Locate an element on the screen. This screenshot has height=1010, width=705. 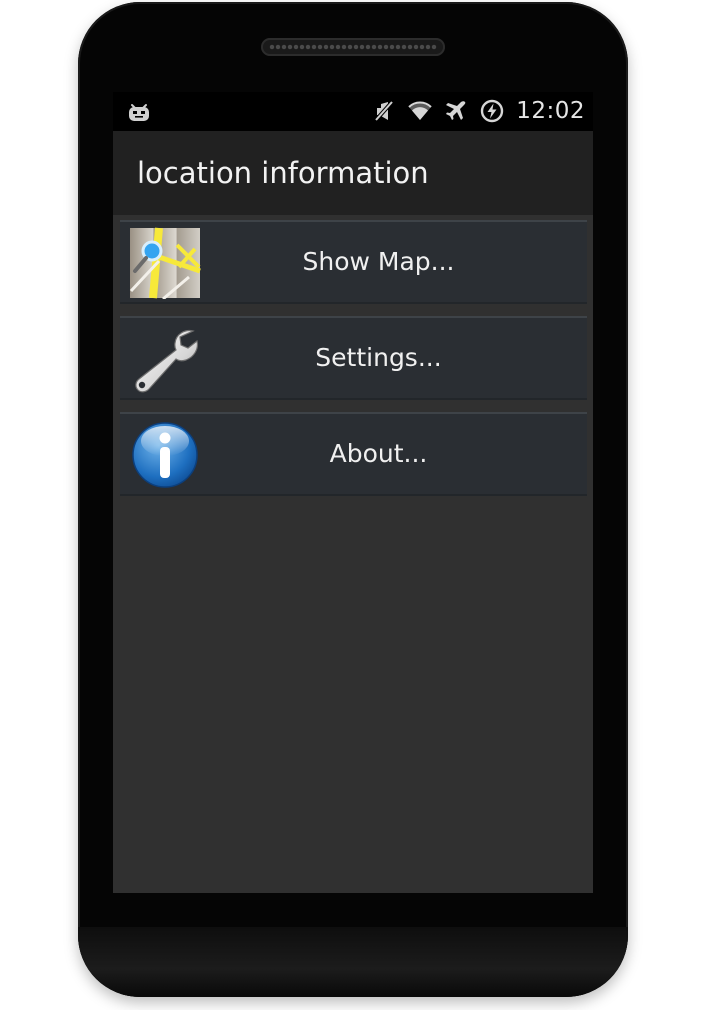
mute-icon is located at coordinates (384, 111).